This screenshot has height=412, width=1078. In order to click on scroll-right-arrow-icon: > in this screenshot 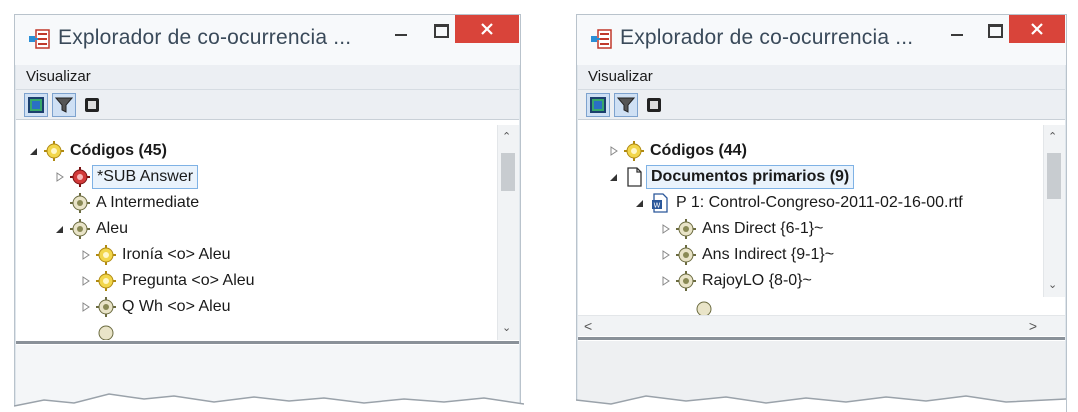, I will do `click(1033, 326)`.